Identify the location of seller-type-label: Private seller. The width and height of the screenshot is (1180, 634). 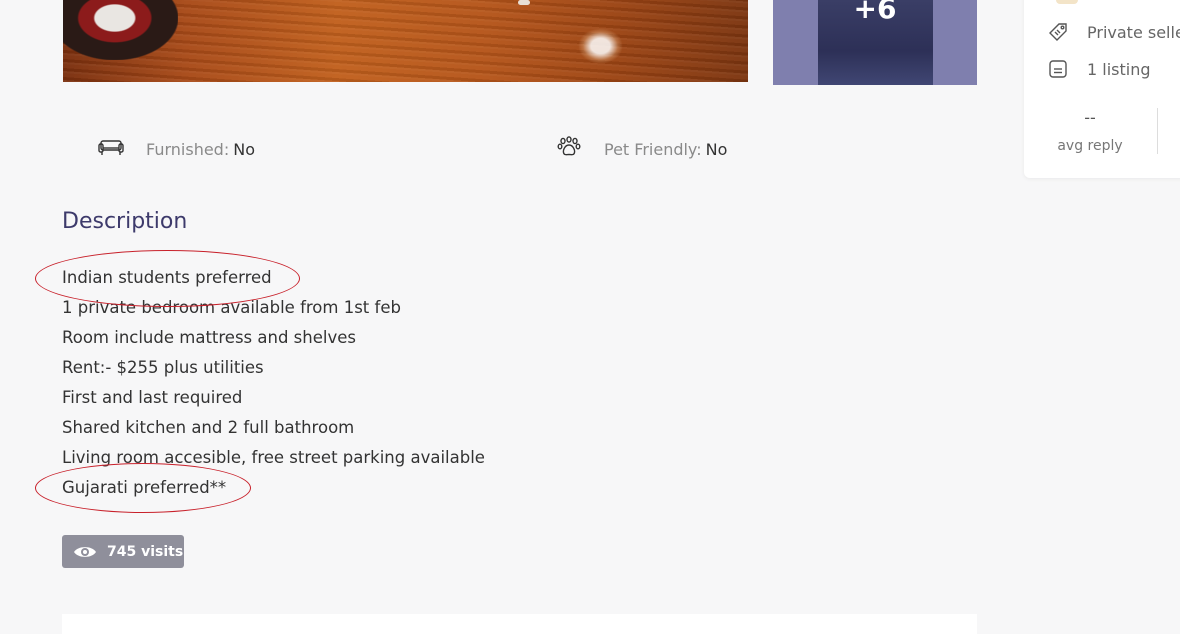
(1133, 32).